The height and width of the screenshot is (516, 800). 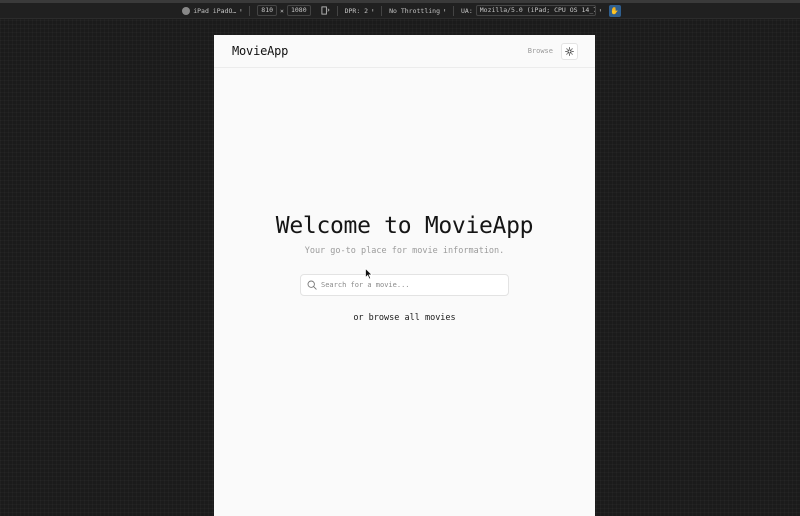 I want to click on search-box, so click(x=404, y=285).